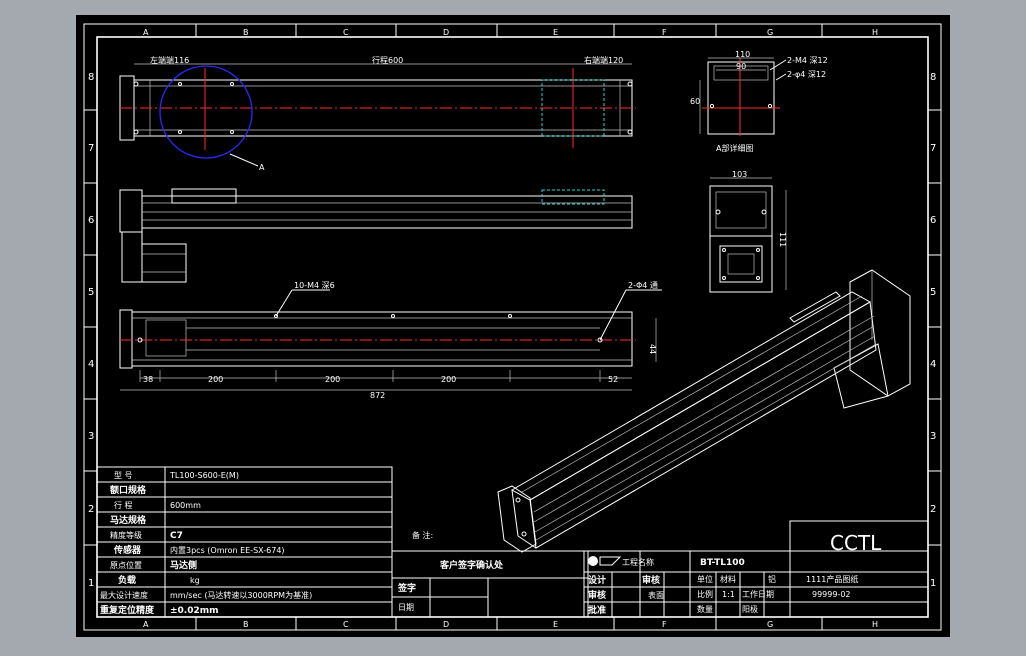  I want to click on spec-value: 马达侧, so click(183, 565).